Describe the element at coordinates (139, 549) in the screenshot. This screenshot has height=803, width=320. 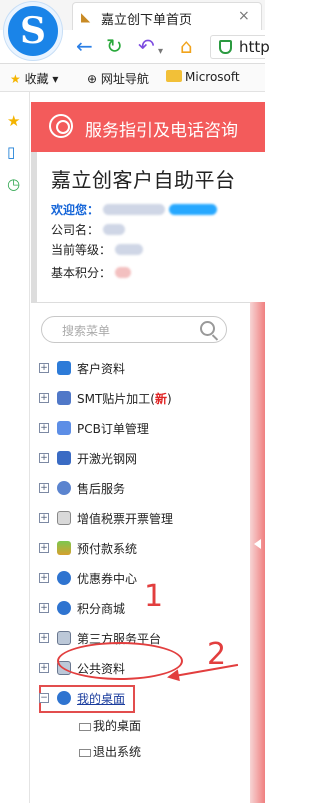
I see `menu-item-prepaid: + 预付款系统` at that location.